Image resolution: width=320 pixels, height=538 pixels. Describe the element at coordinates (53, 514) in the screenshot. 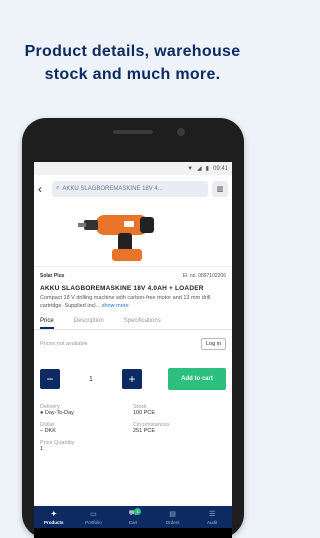

I see `products-icon: ✦` at that location.